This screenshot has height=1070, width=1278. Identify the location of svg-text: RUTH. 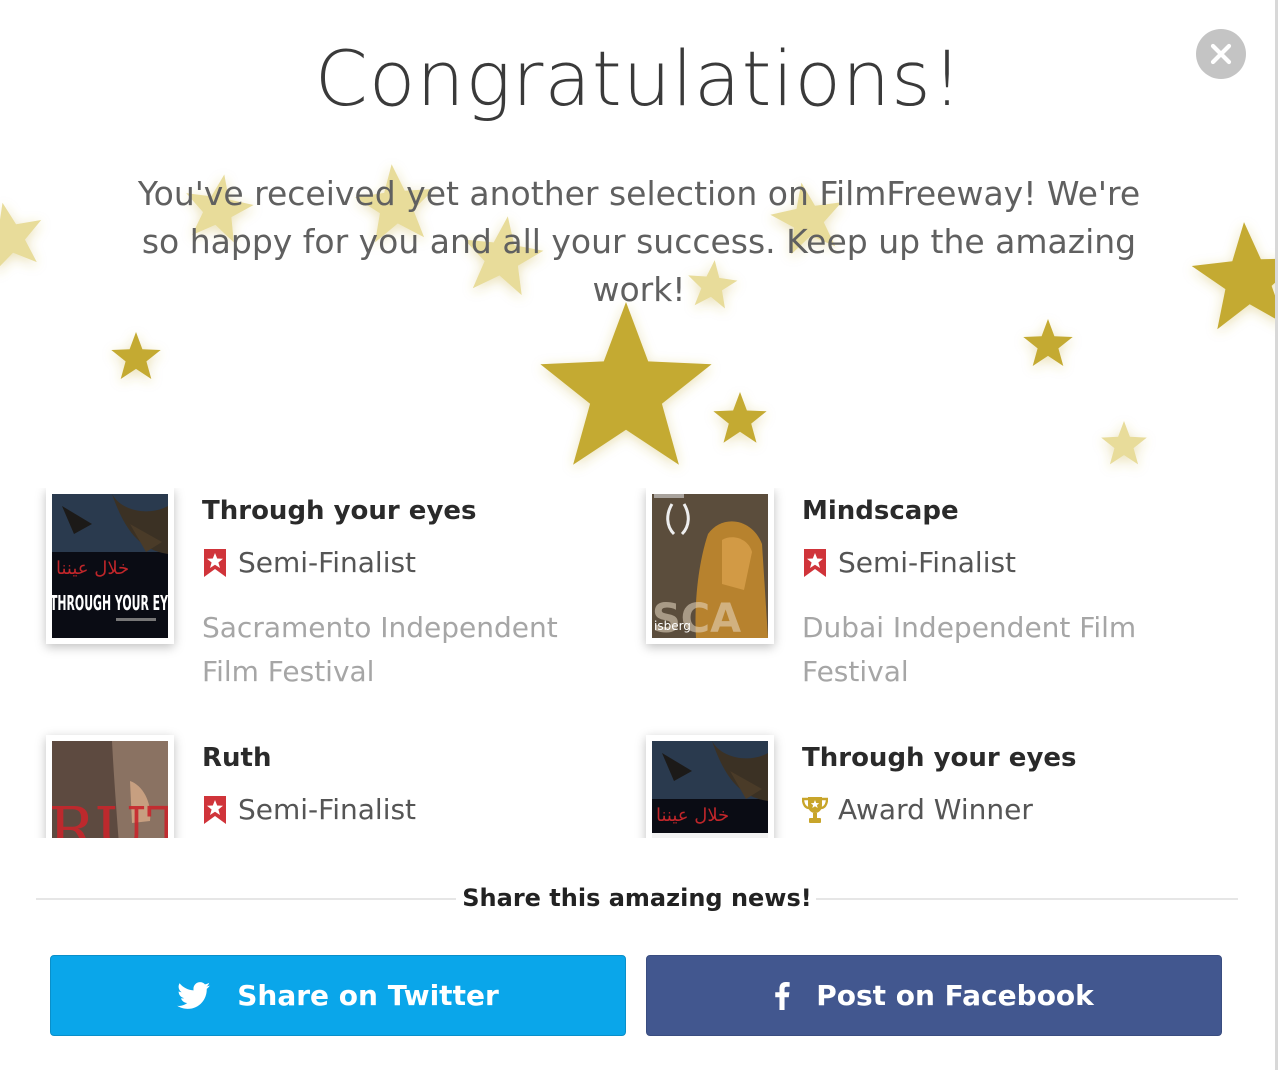
(110, 815).